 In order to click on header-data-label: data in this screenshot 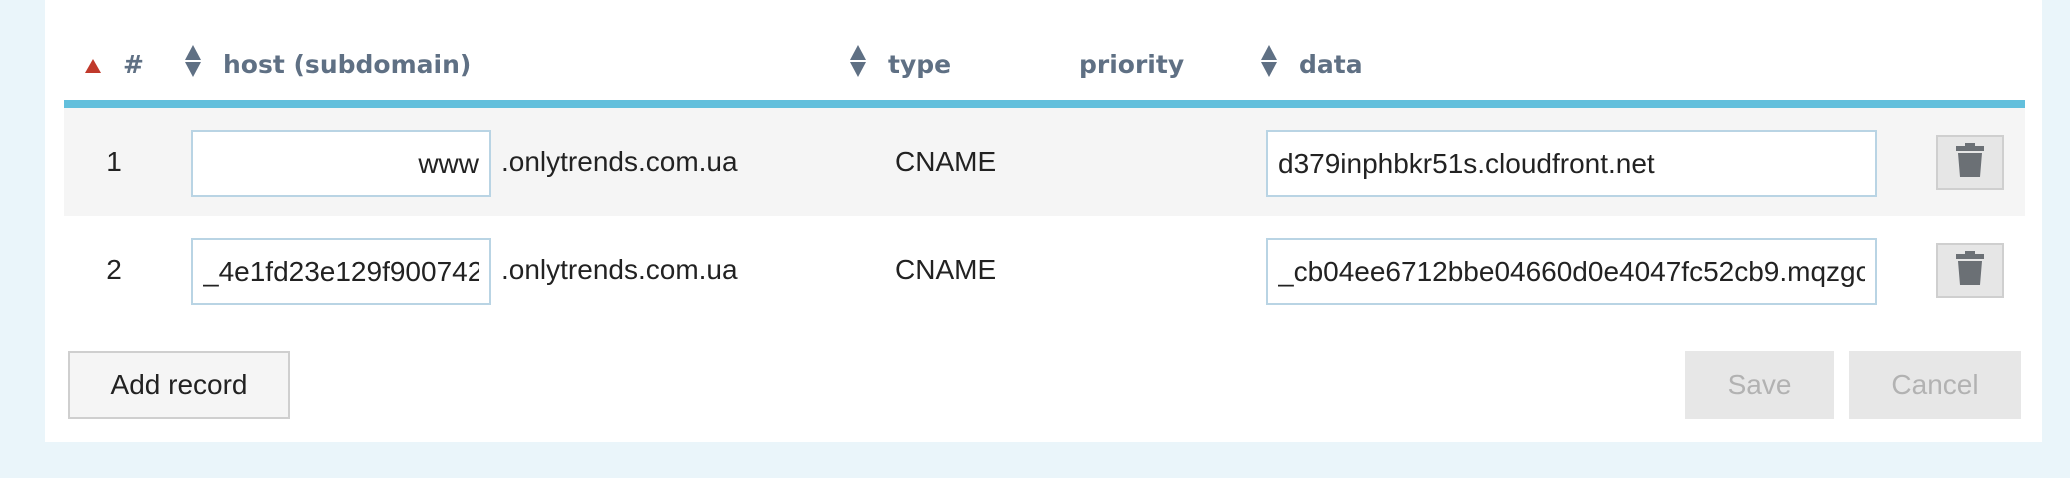, I will do `click(1331, 64)`.